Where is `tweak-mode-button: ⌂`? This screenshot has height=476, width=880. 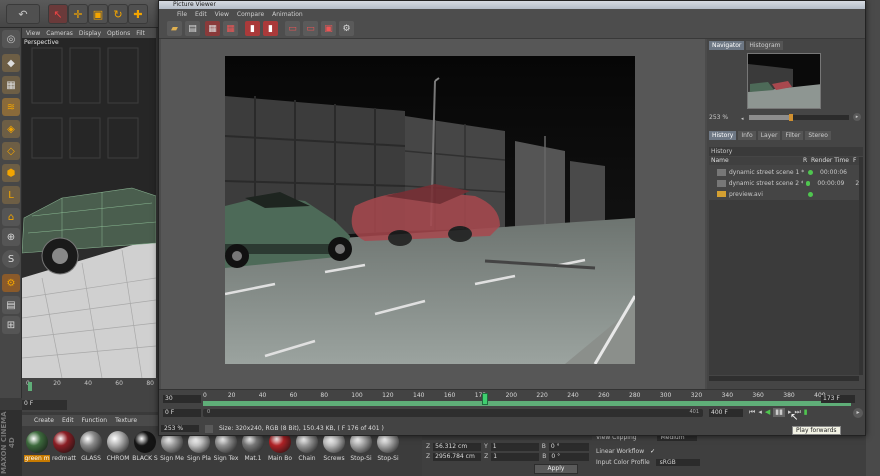
tweak-mode-button: ⌂ is located at coordinates (11, 217).